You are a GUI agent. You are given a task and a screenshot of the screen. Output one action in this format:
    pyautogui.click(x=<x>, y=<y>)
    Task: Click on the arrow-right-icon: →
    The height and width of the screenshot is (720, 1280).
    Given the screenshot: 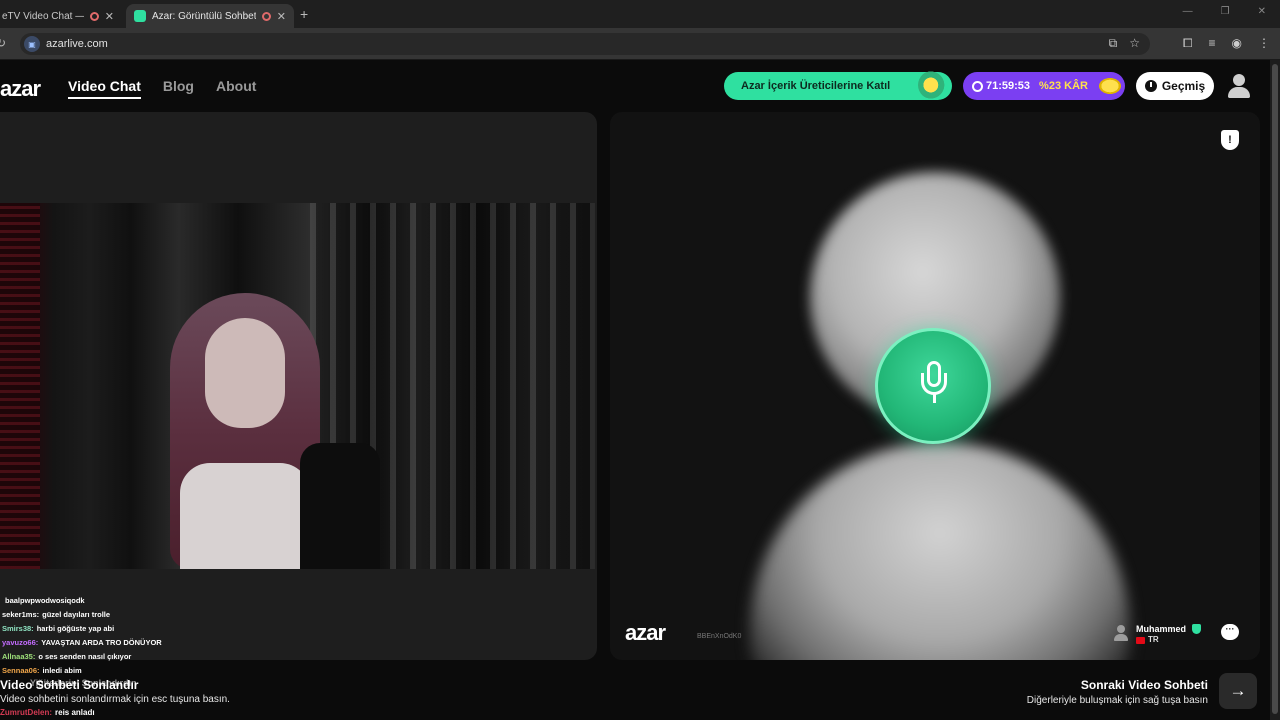 What is the action you would take?
    pyautogui.click(x=1238, y=690)
    